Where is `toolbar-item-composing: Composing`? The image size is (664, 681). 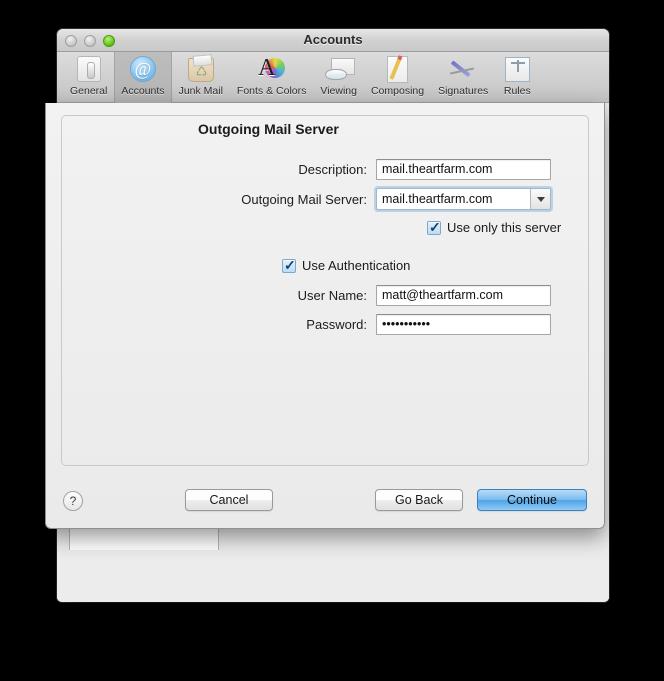
toolbar-item-composing: Composing is located at coordinates (397, 77).